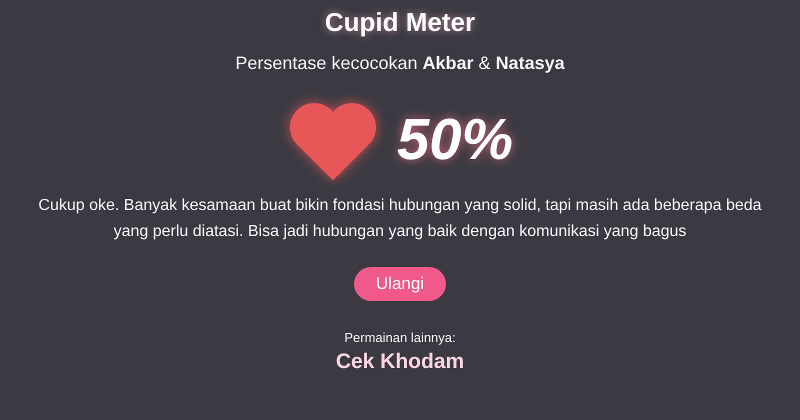 This screenshot has width=800, height=420. Describe the element at coordinates (400, 219) in the screenshot. I see `result-description: Cukup oke. Banyak kesamaan buat bikin fondasi hubungan yang solid, tapi masih ada beberapa beda yang perlu diatasi. Bisa jadi hubungan yang baik dengan komunikasi yang bagus` at that location.